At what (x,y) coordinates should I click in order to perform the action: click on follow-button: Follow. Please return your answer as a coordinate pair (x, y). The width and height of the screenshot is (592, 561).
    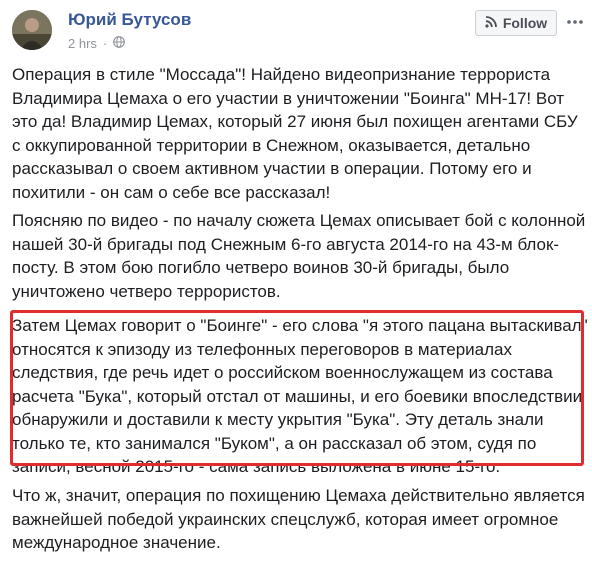
    Looking at the image, I should click on (516, 23).